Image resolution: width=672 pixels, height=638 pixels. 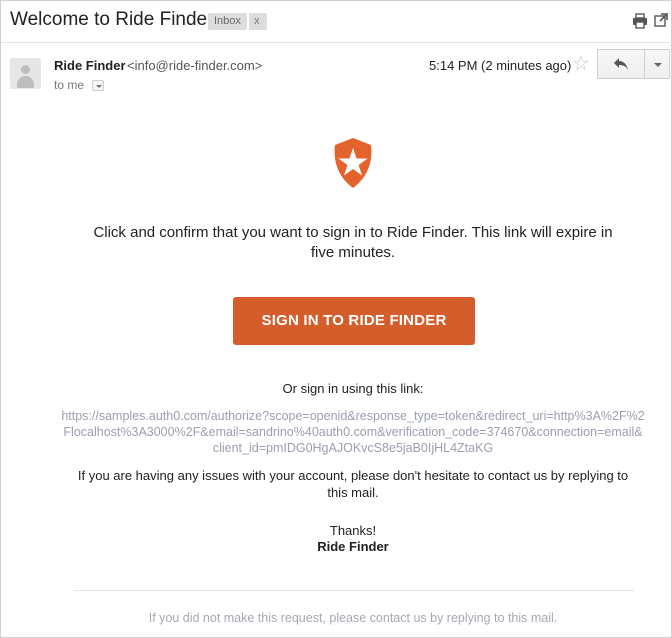 What do you see at coordinates (336, 22) in the screenshot?
I see `subject-bar: Welcome to Ride Finder Inbox x` at bounding box center [336, 22].